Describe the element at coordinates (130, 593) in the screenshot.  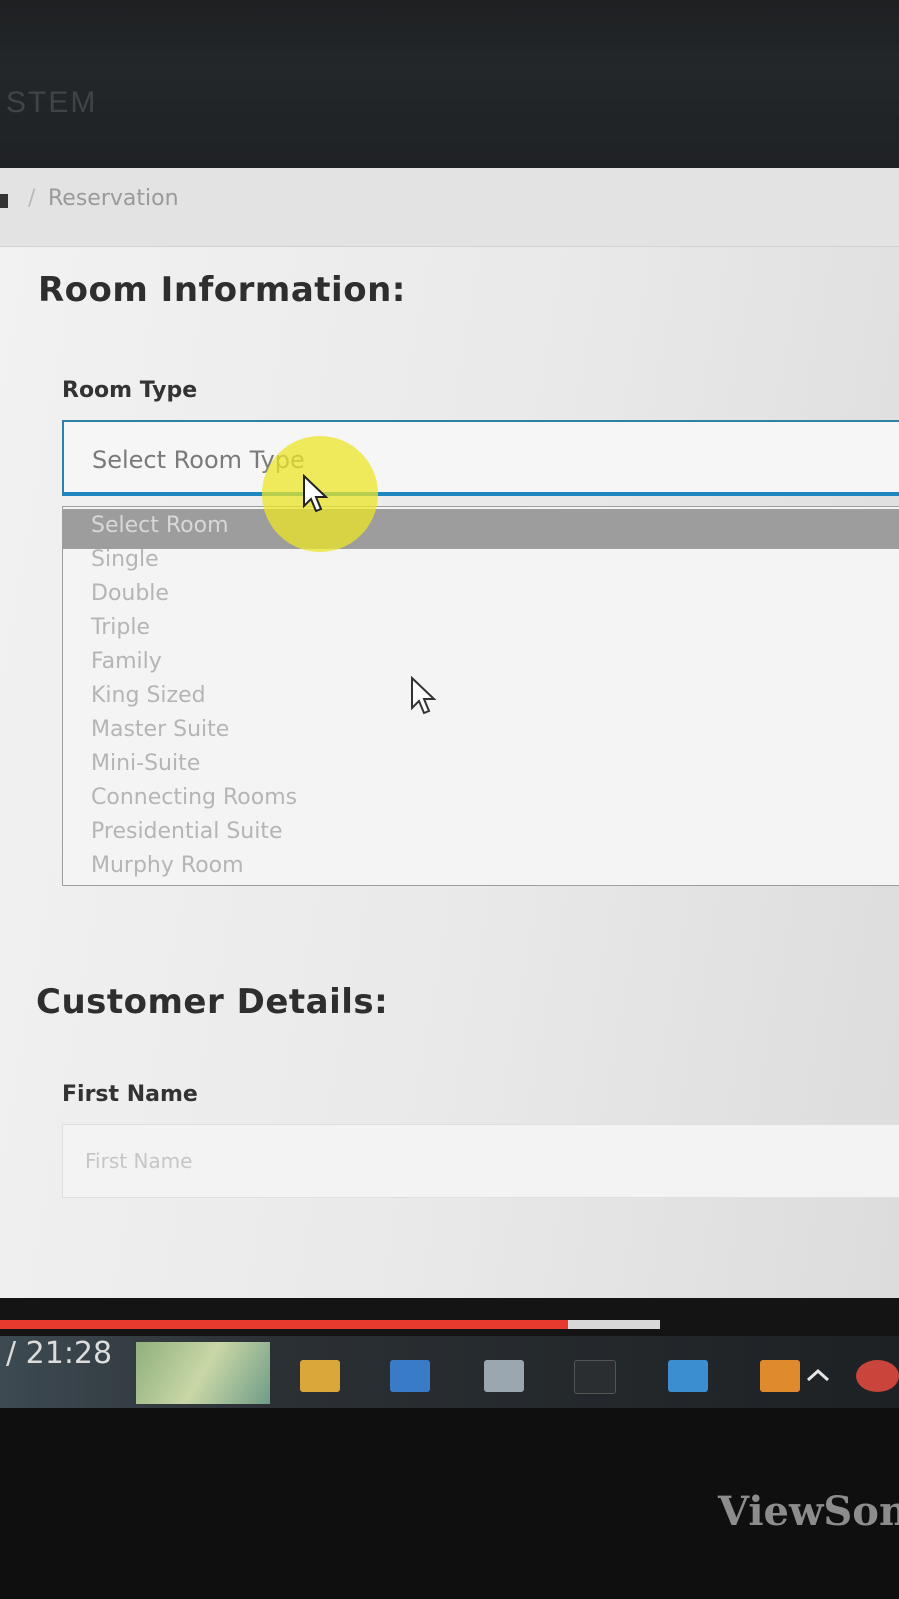
I see `dropdown-option-double: Double` at that location.